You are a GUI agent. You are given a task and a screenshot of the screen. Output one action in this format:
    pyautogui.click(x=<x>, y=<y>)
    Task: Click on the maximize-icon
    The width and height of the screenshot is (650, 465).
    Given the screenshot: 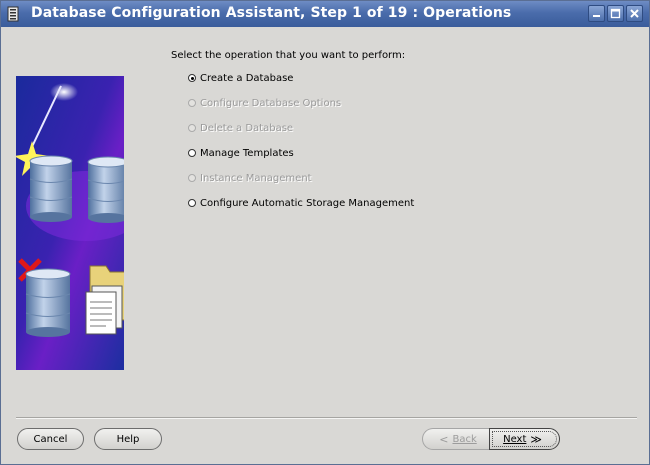 What is the action you would take?
    pyautogui.click(x=615, y=13)
    